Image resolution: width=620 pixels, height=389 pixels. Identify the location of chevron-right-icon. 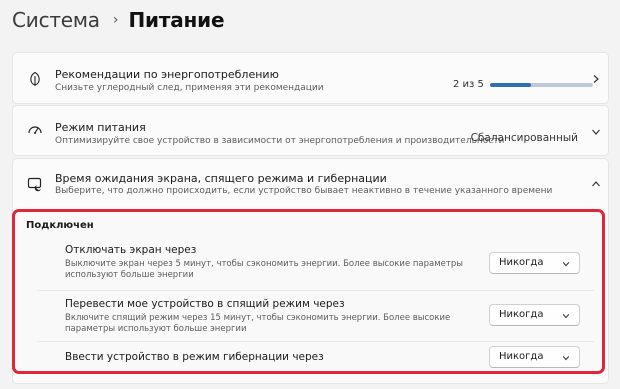
(596, 79).